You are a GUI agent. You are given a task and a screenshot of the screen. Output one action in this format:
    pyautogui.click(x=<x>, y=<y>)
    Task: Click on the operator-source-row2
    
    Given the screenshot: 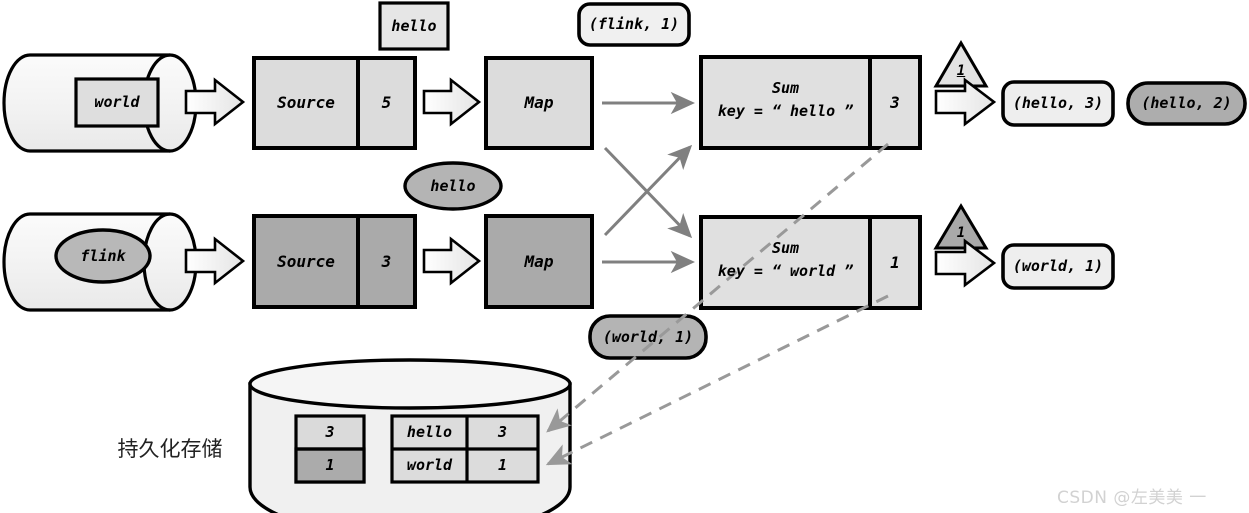 What is the action you would take?
    pyautogui.click(x=334, y=261)
    